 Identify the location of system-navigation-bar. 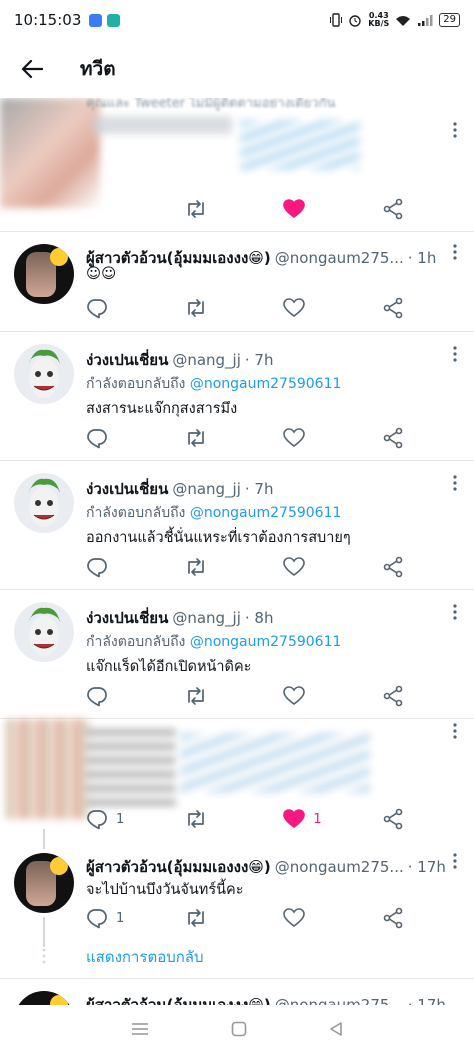
(237, 1029).